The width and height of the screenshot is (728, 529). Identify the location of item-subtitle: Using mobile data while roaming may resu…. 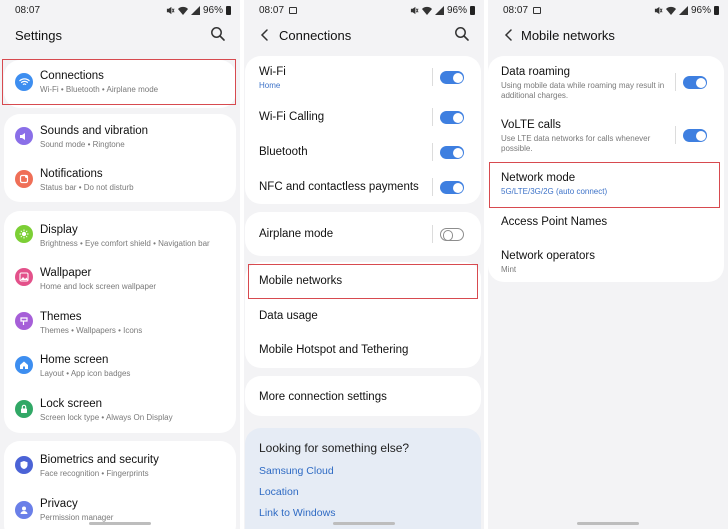
(583, 90).